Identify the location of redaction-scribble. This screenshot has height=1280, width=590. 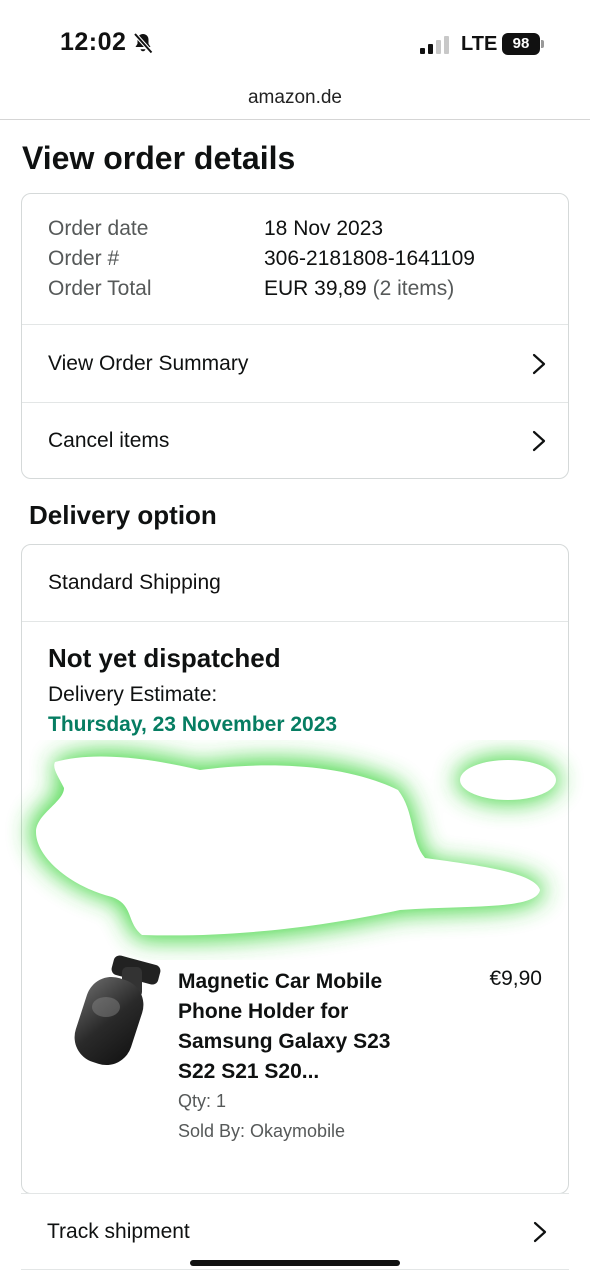
(295, 845).